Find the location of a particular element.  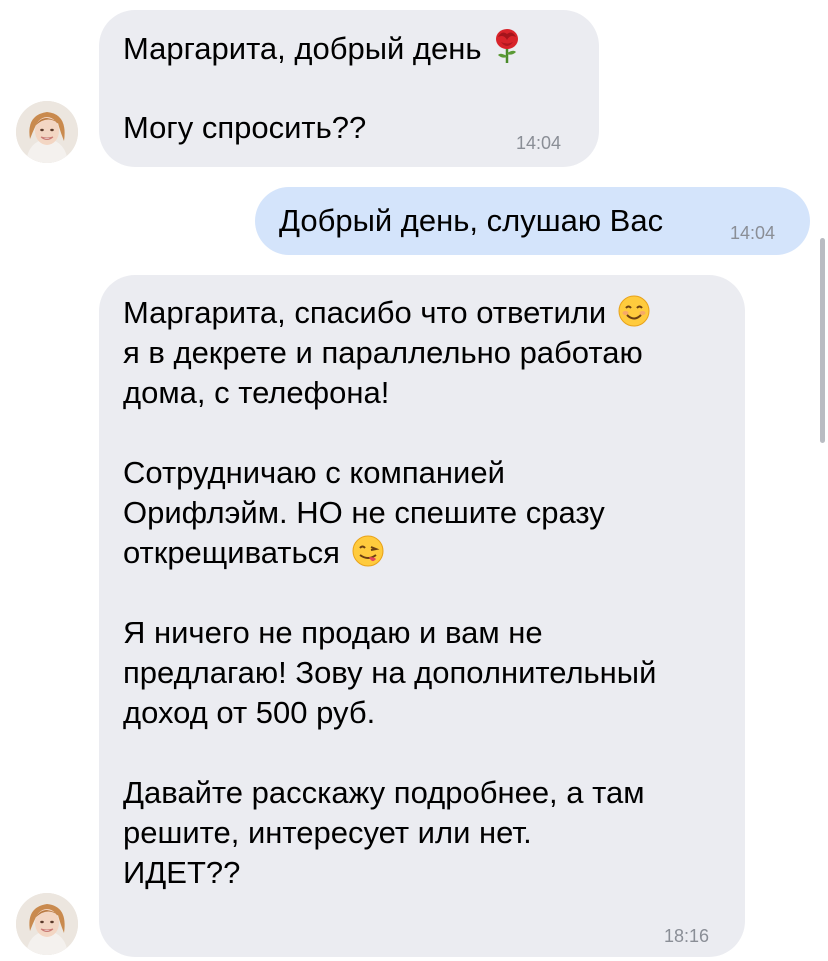

message-timestamp: 18:16 is located at coordinates (687, 936).